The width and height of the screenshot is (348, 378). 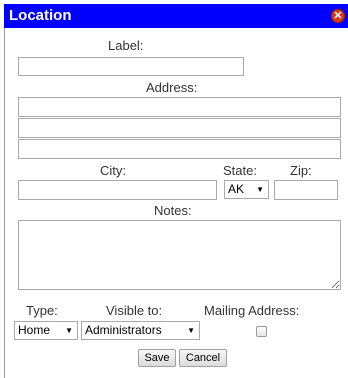 I want to click on mailing-address-checkbox, so click(x=261, y=331).